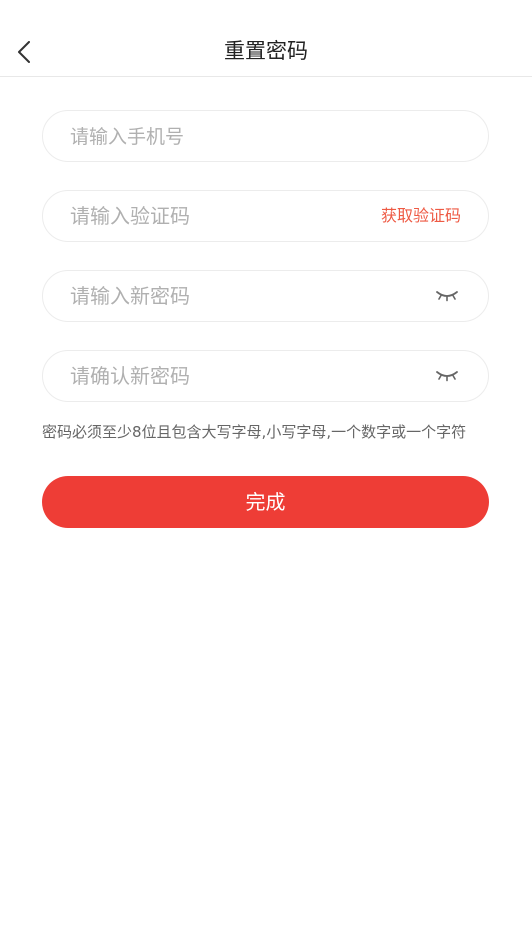 The width and height of the screenshot is (532, 948). I want to click on confirm-password-visibility-toggle, so click(447, 376).